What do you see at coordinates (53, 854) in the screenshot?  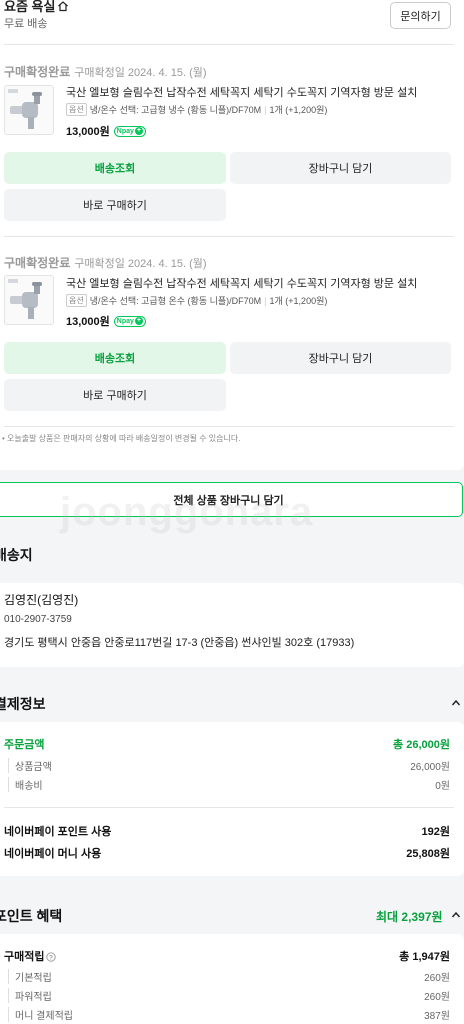 I see `money-use-label: 네이버페이 머니 사용` at bounding box center [53, 854].